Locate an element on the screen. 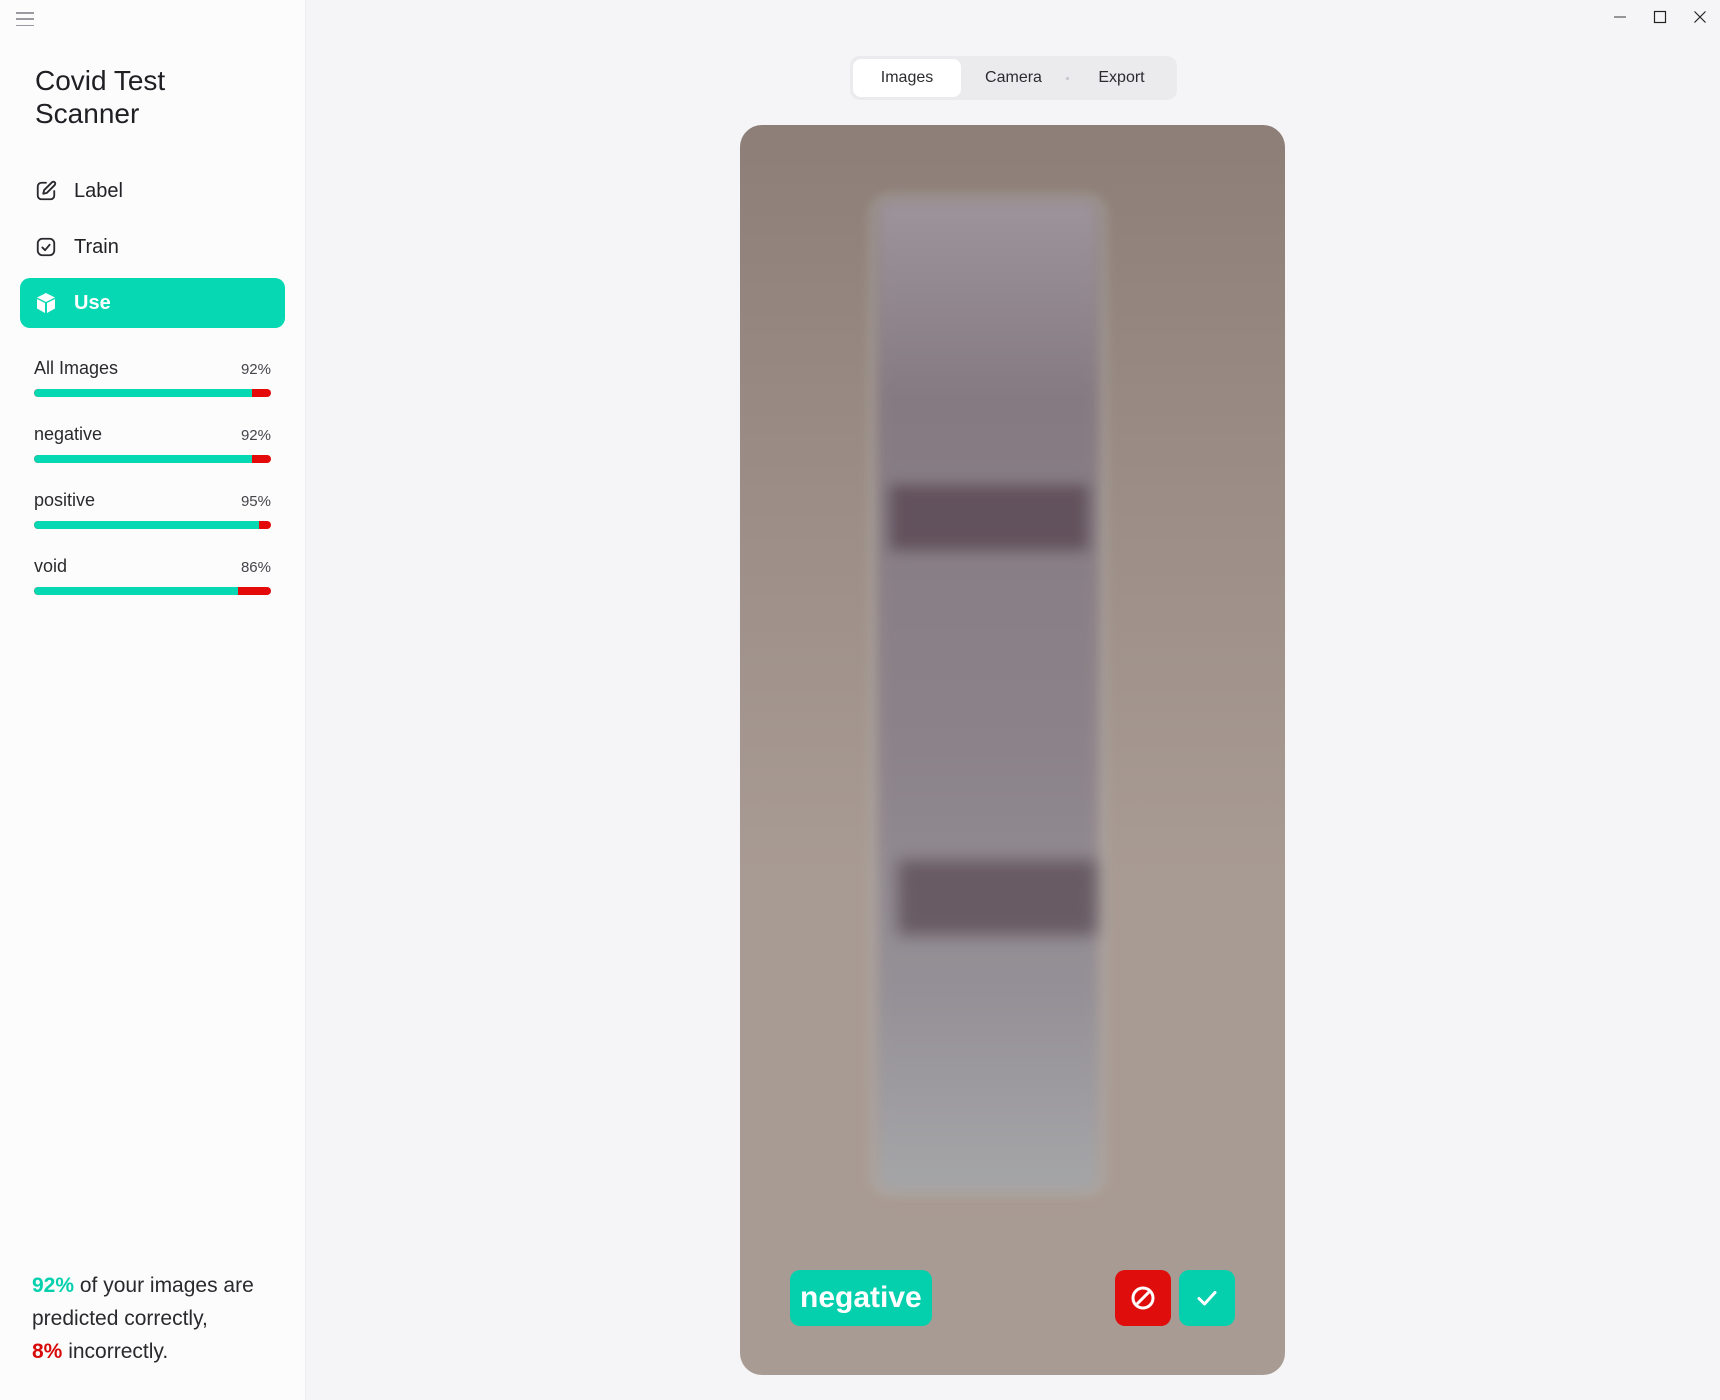 The image size is (1720, 1400). reject-button is located at coordinates (1143, 1298).